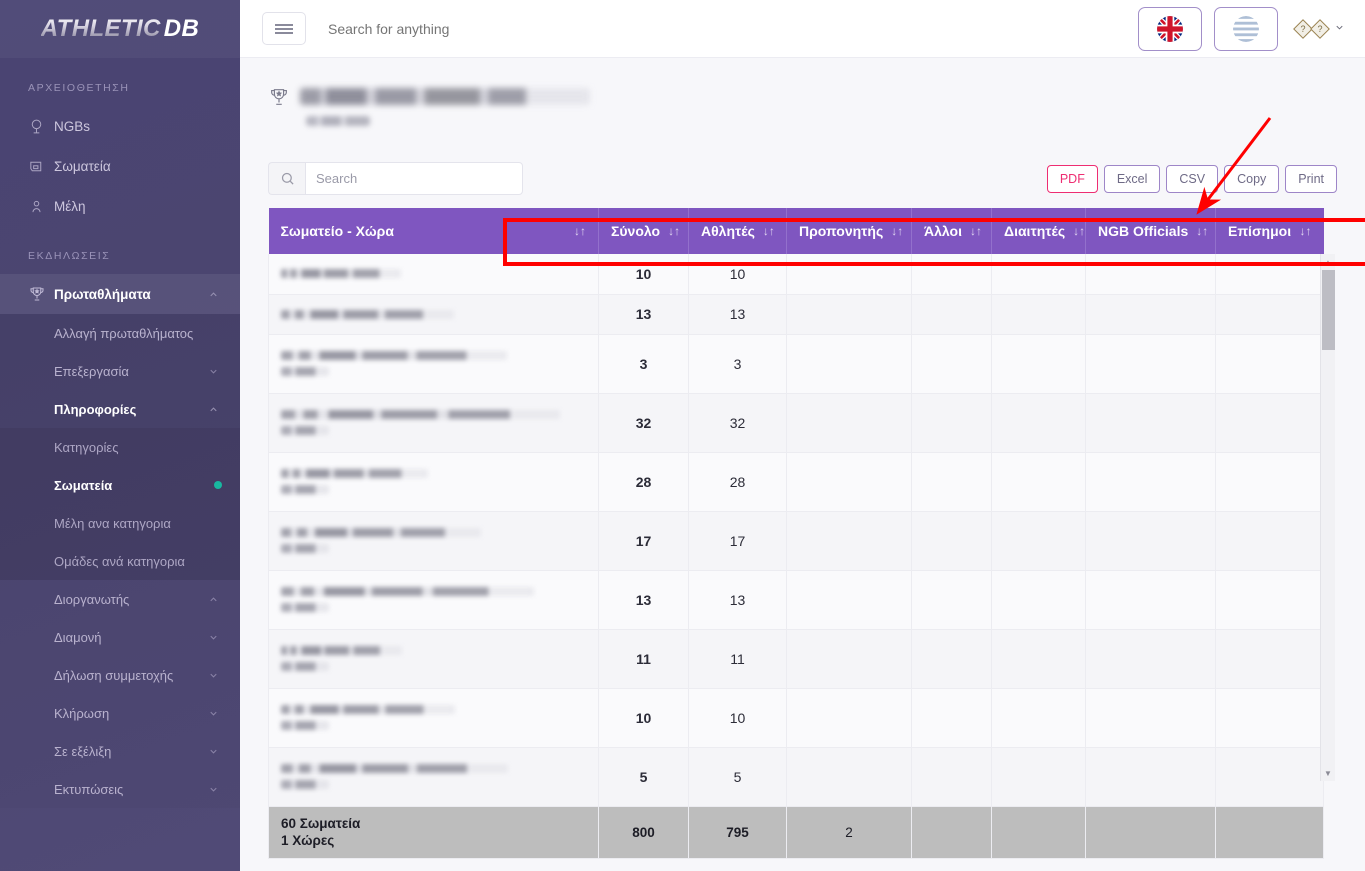  I want to click on sidebar-subitem-katigories: Κατηγορίες, so click(120, 447).